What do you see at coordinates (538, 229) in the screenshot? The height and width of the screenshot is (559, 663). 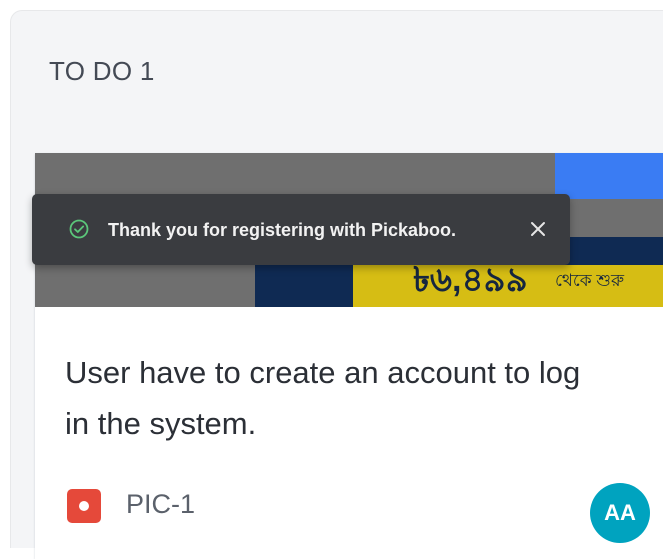 I see `close-icon` at bounding box center [538, 229].